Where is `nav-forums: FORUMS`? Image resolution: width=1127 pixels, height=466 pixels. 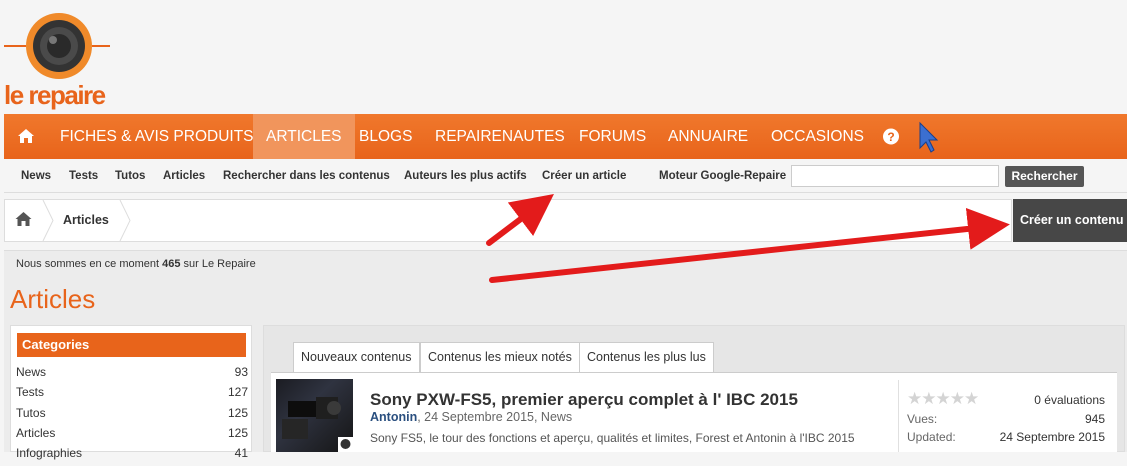 nav-forums: FORUMS is located at coordinates (612, 136).